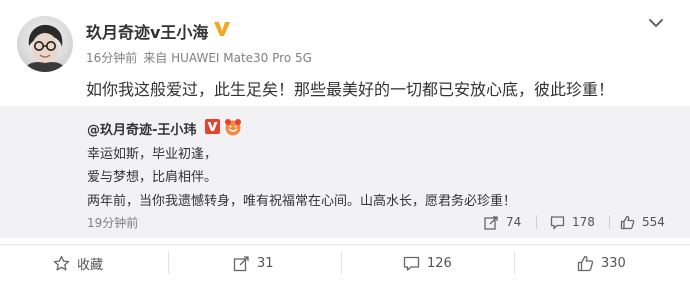  I want to click on repost-repost-number: 74, so click(514, 222).